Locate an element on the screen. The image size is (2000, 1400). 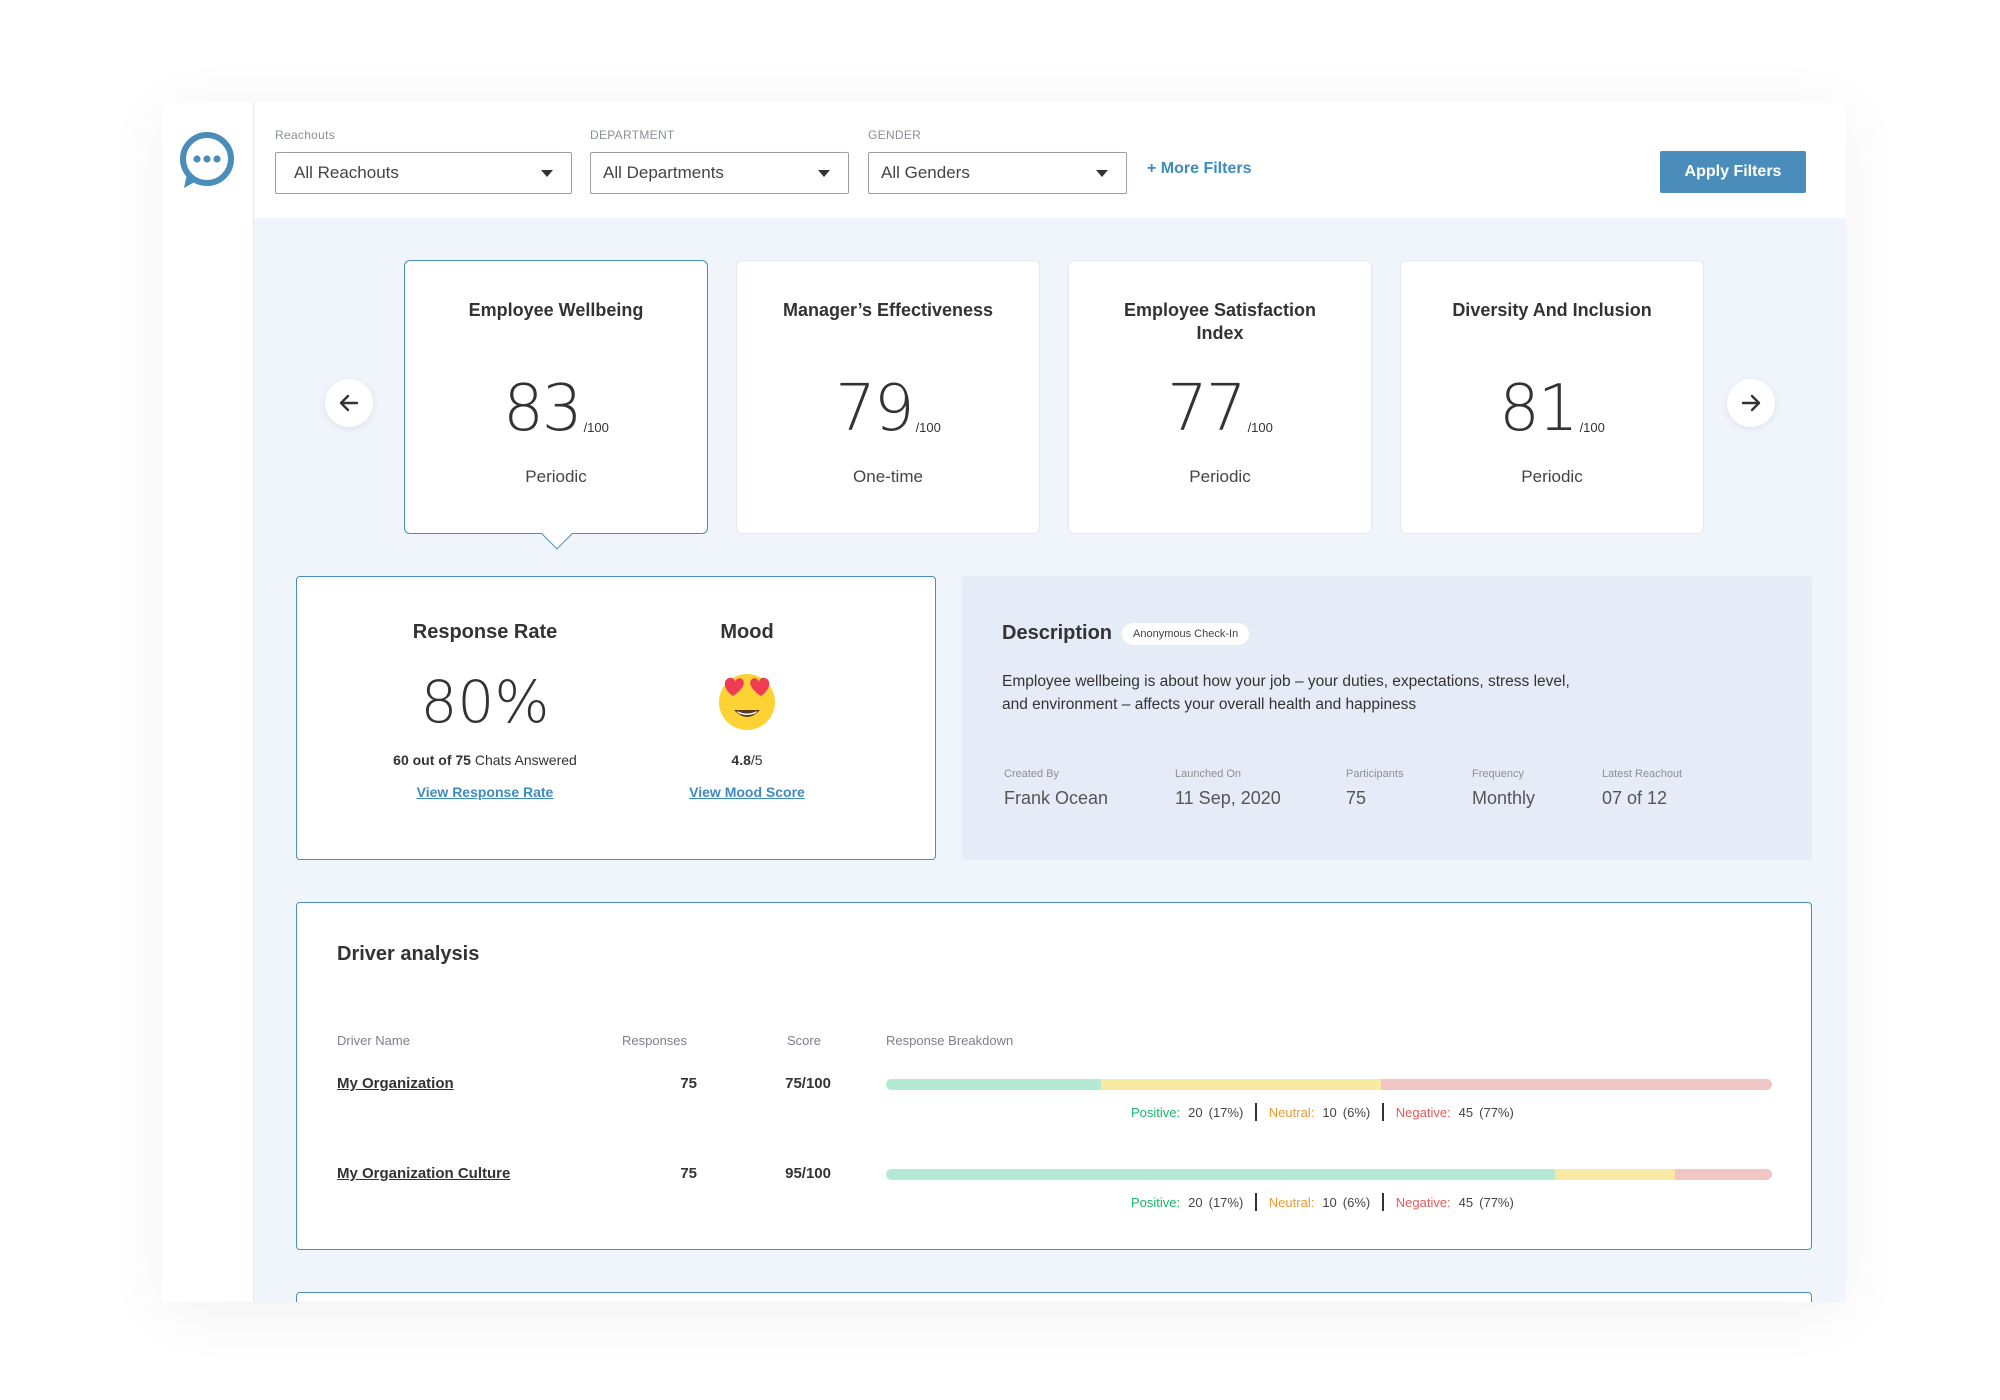
meta-label: Participants is located at coordinates (1375, 774).